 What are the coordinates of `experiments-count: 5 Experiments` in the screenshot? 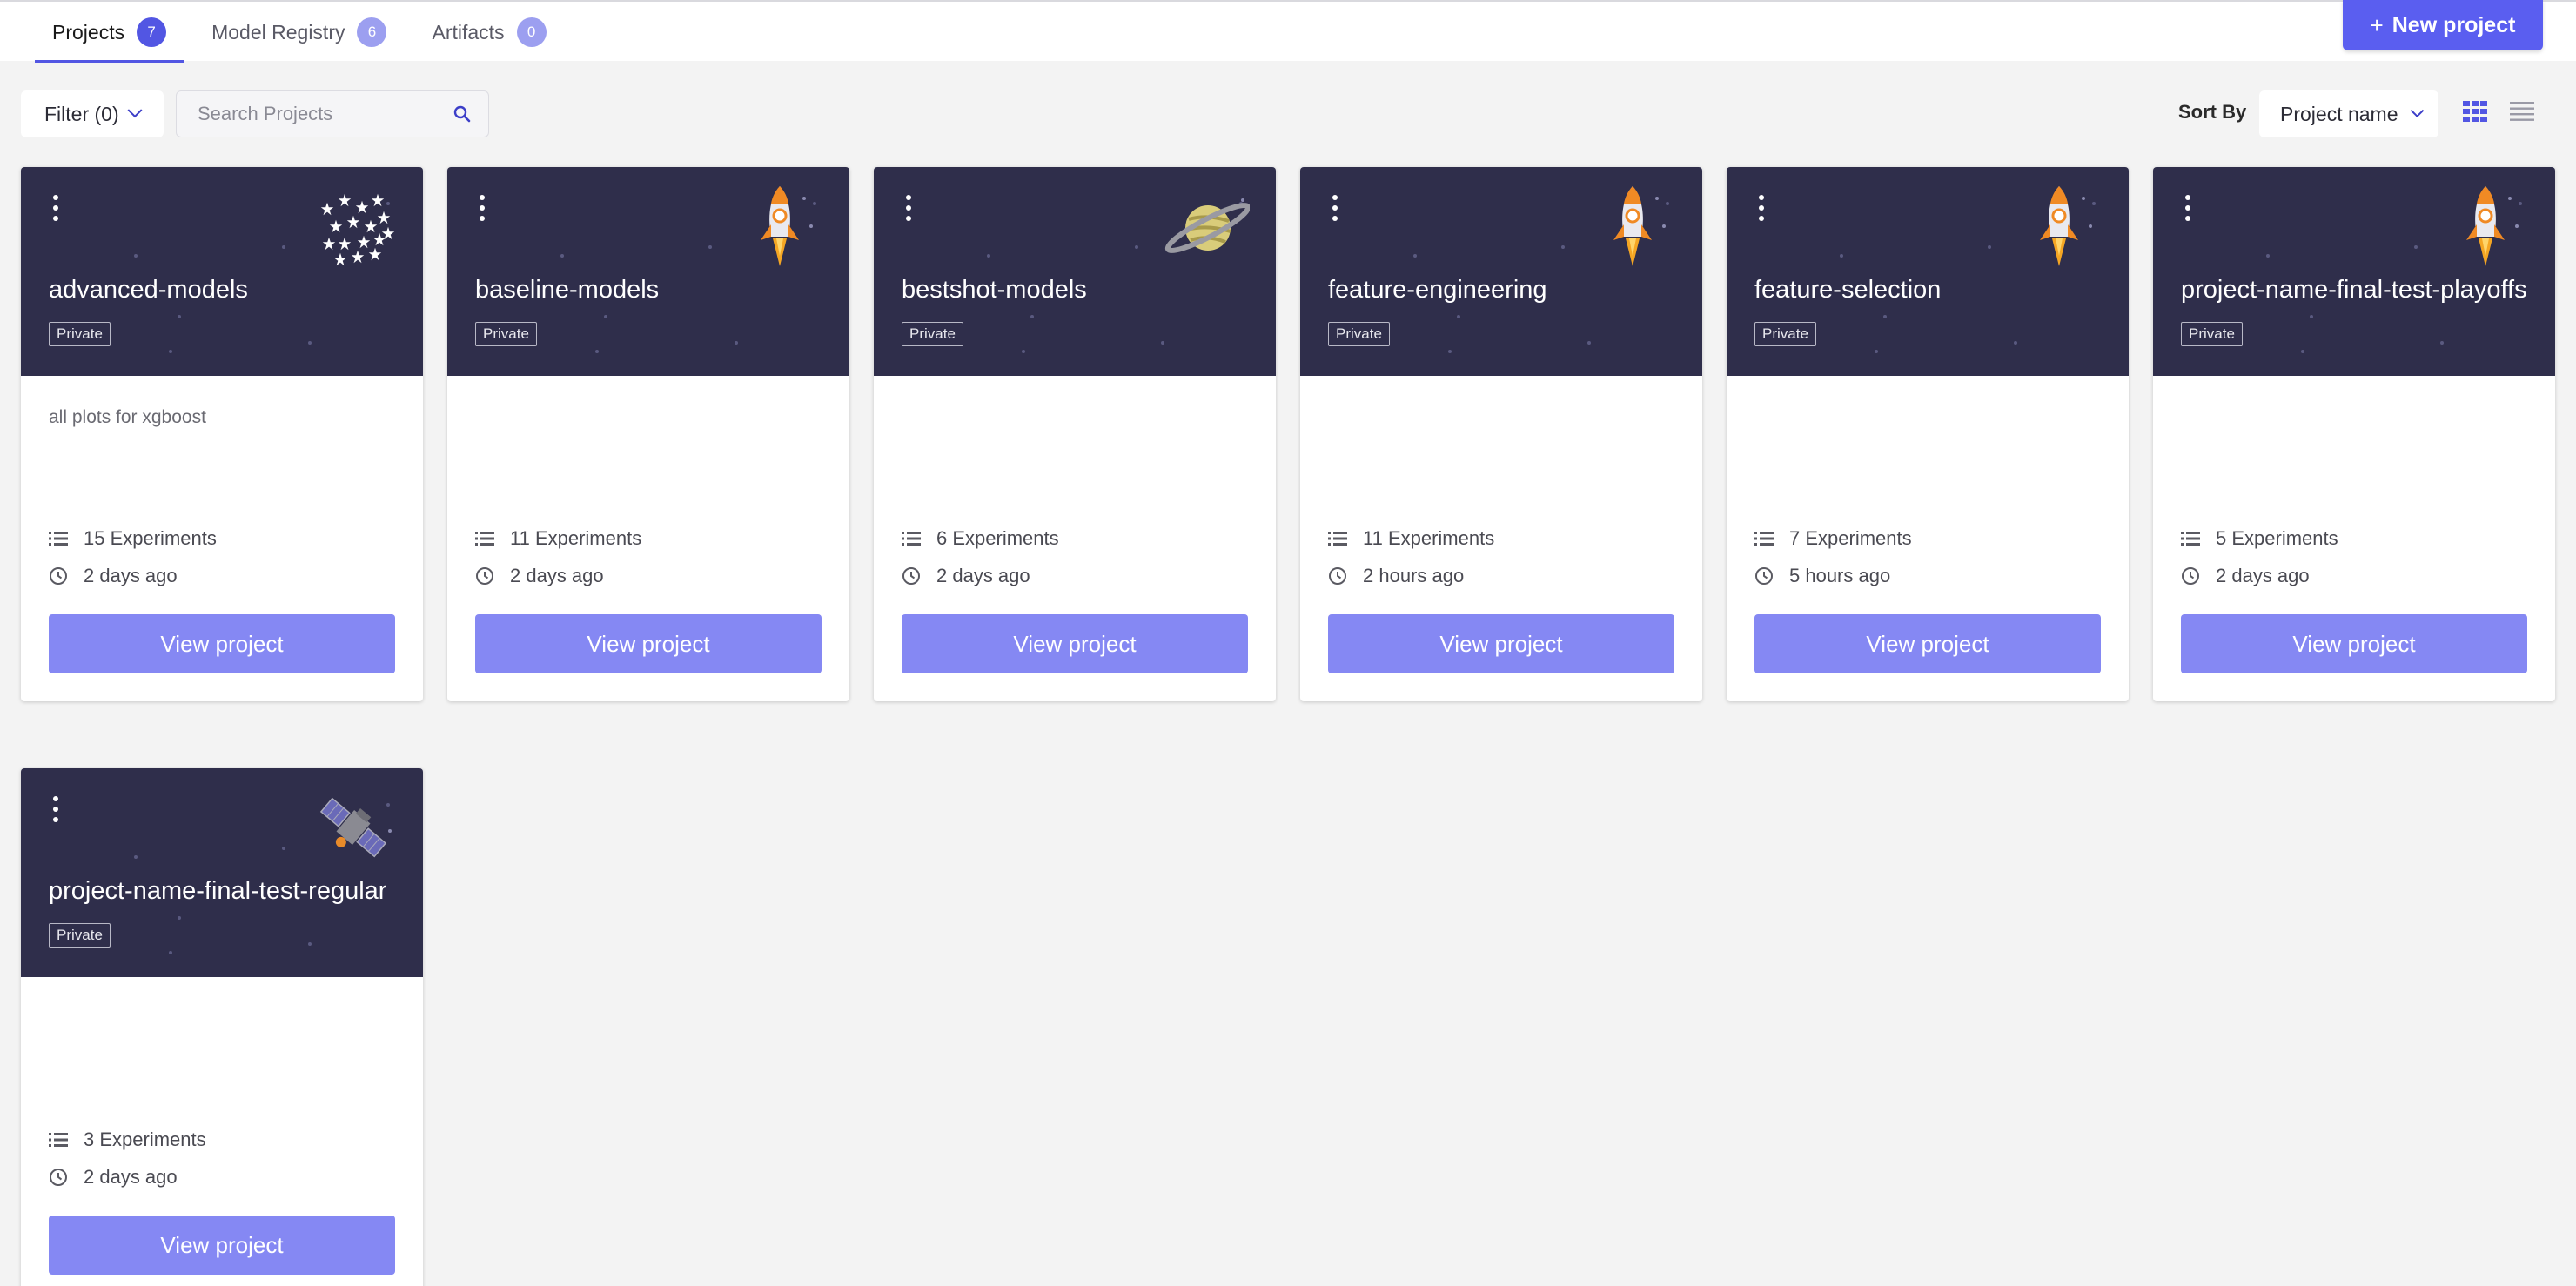 It's located at (2259, 538).